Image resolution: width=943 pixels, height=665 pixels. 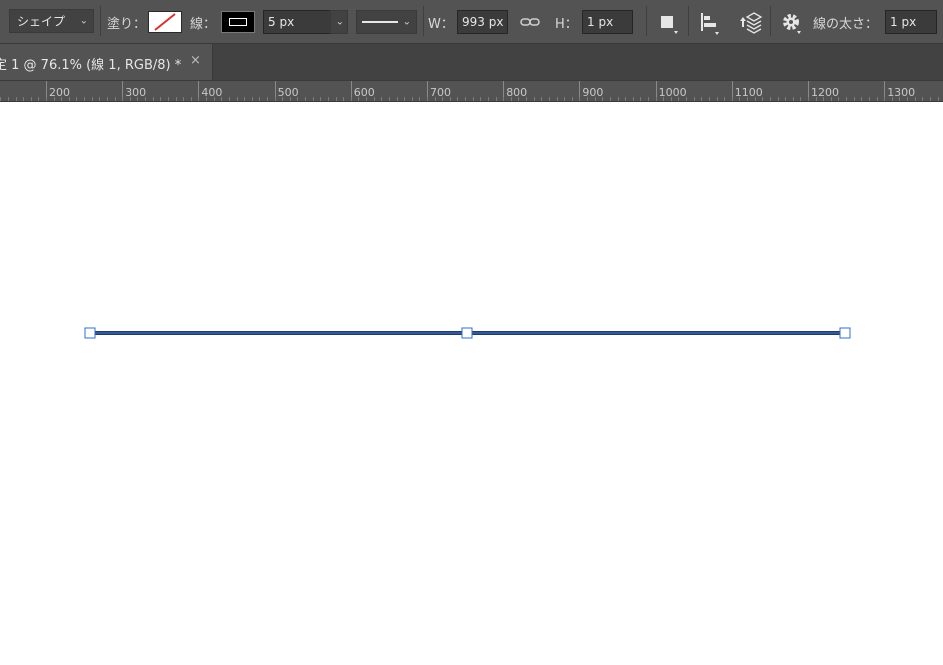 I want to click on stroke-swatch, so click(x=238, y=22).